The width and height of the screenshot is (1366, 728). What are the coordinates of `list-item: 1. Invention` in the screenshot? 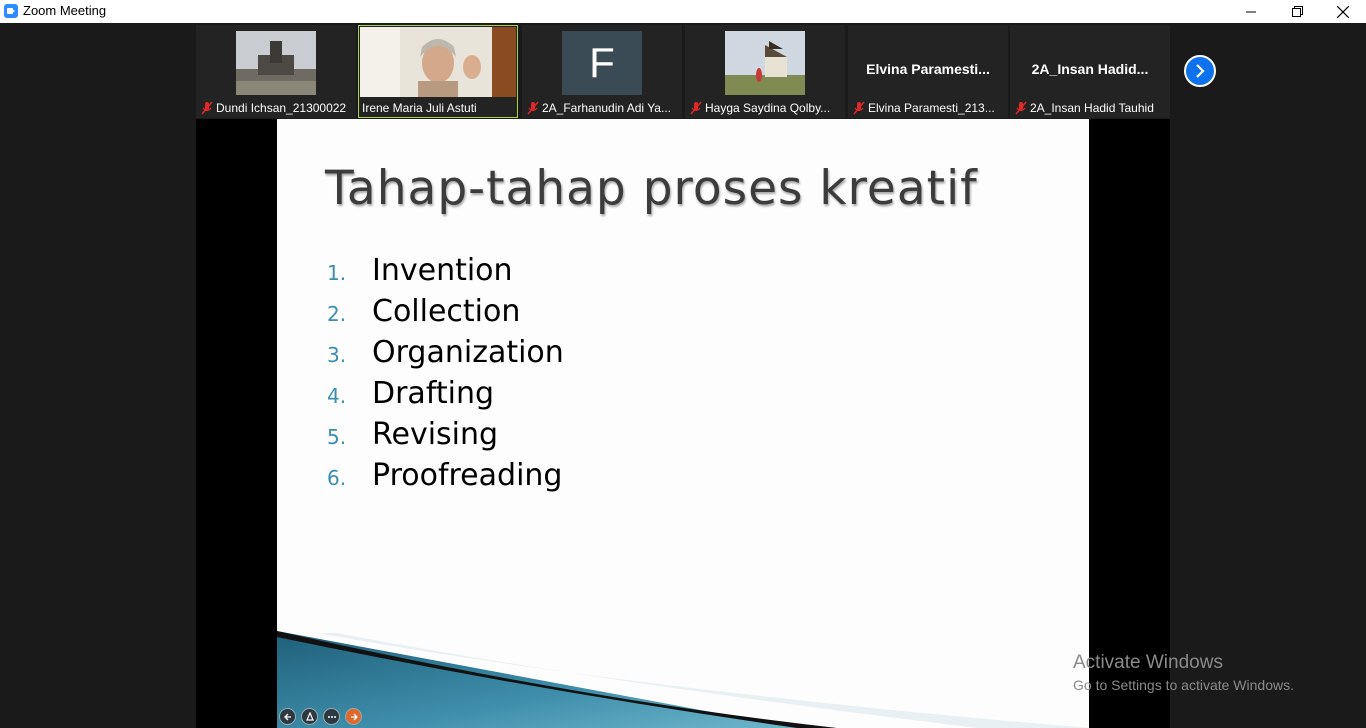 It's located at (445, 273).